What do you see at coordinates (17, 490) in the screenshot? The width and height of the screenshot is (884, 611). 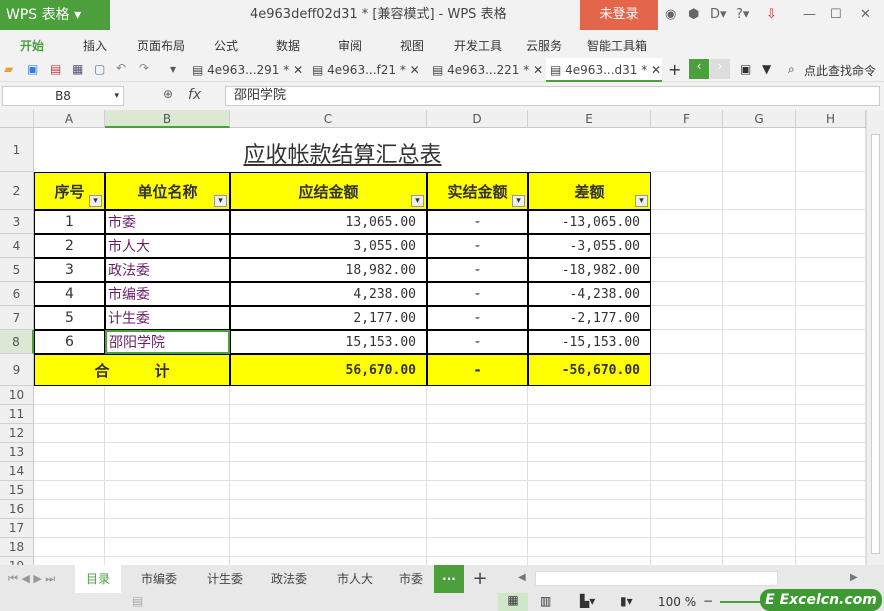 I see `row-header: 15` at bounding box center [17, 490].